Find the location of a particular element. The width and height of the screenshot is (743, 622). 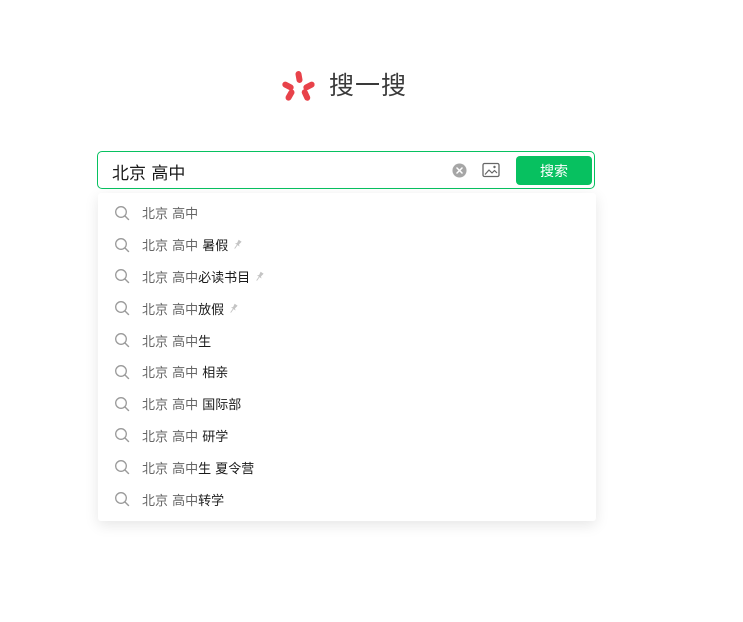

suggestion-text: 北京 高中生 夏令营 is located at coordinates (198, 467).